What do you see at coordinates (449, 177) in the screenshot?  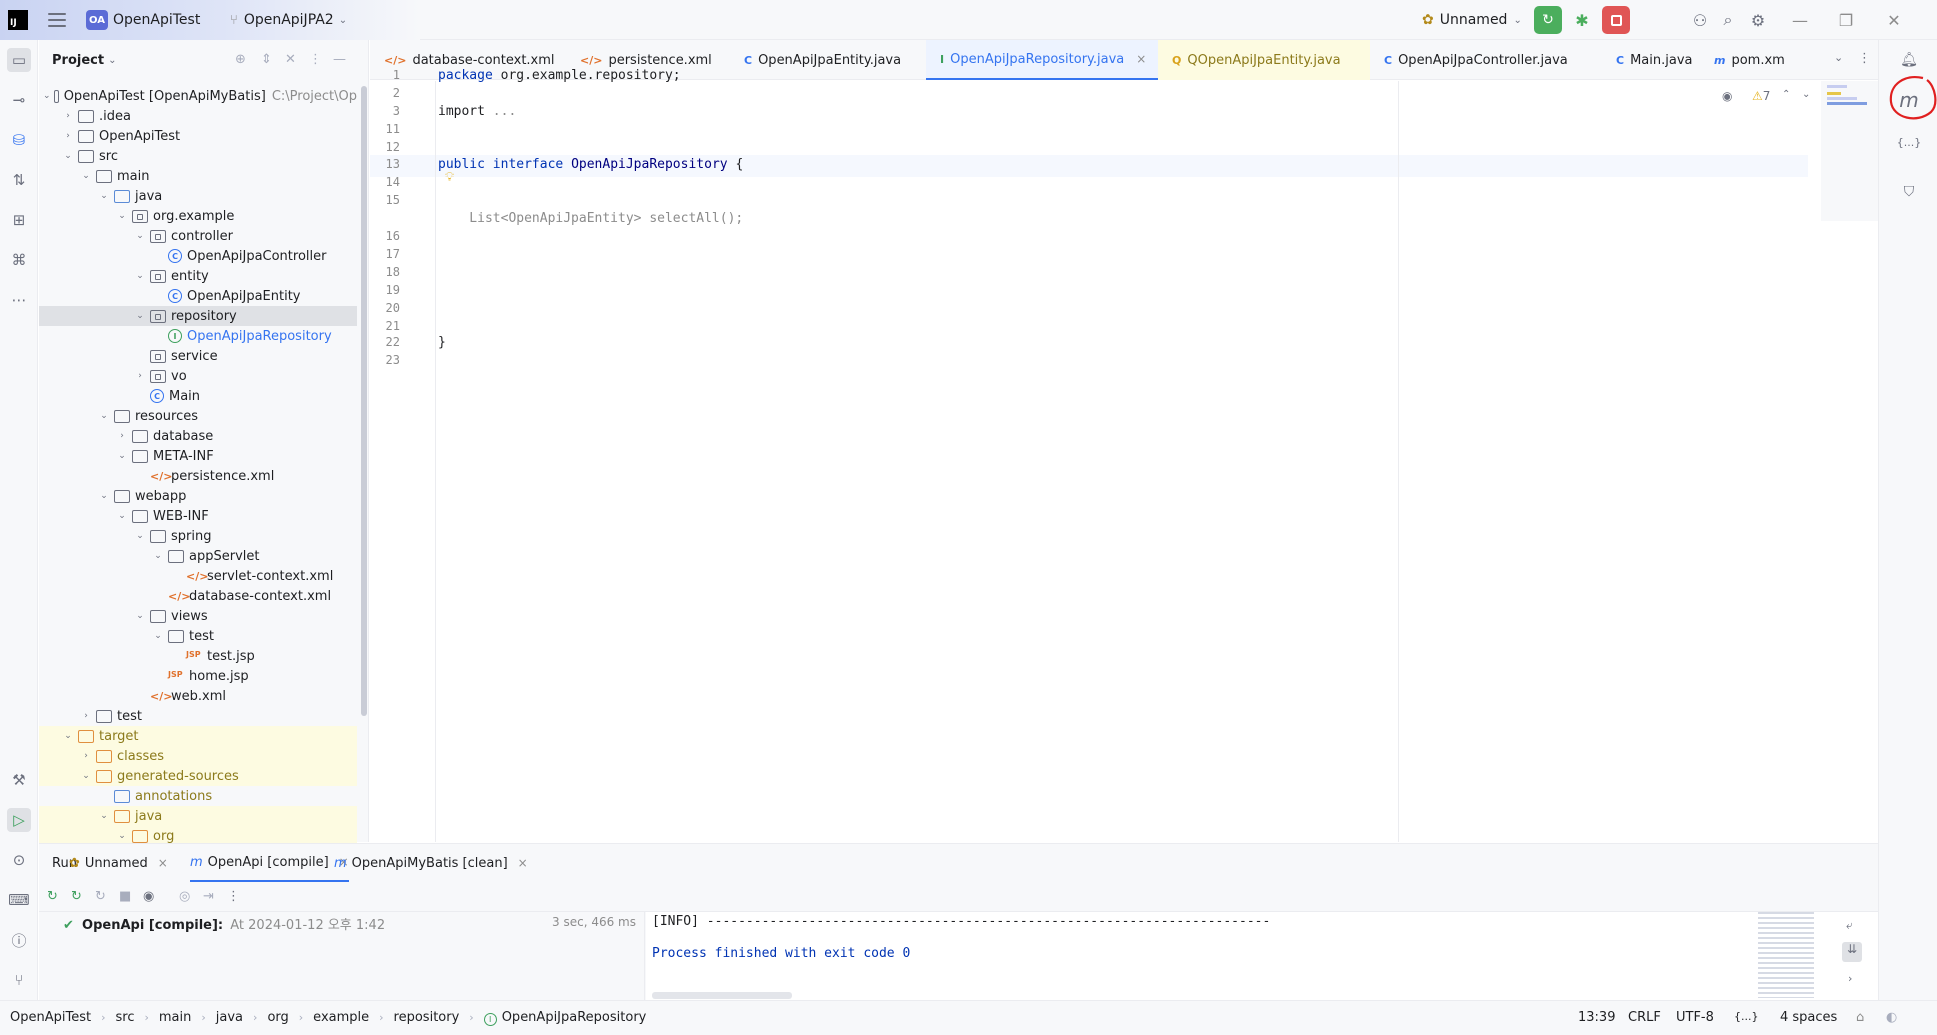 I see `intention-bulb-icon: 💡︎` at bounding box center [449, 177].